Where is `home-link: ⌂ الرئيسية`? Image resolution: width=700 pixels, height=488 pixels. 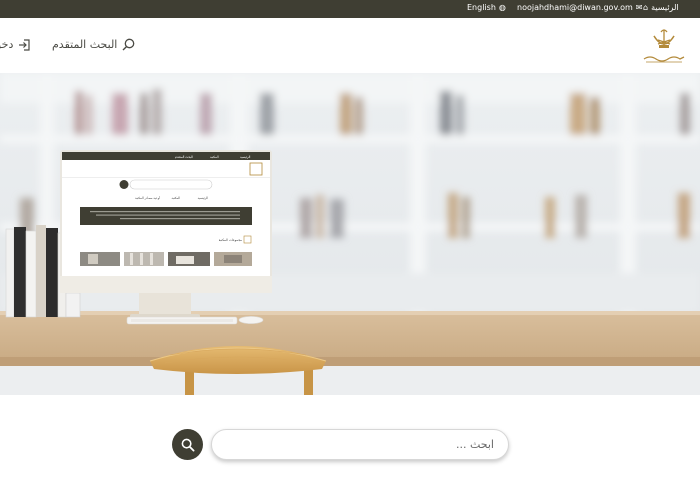
home-link: ⌂ الرئيسية is located at coordinates (661, 7).